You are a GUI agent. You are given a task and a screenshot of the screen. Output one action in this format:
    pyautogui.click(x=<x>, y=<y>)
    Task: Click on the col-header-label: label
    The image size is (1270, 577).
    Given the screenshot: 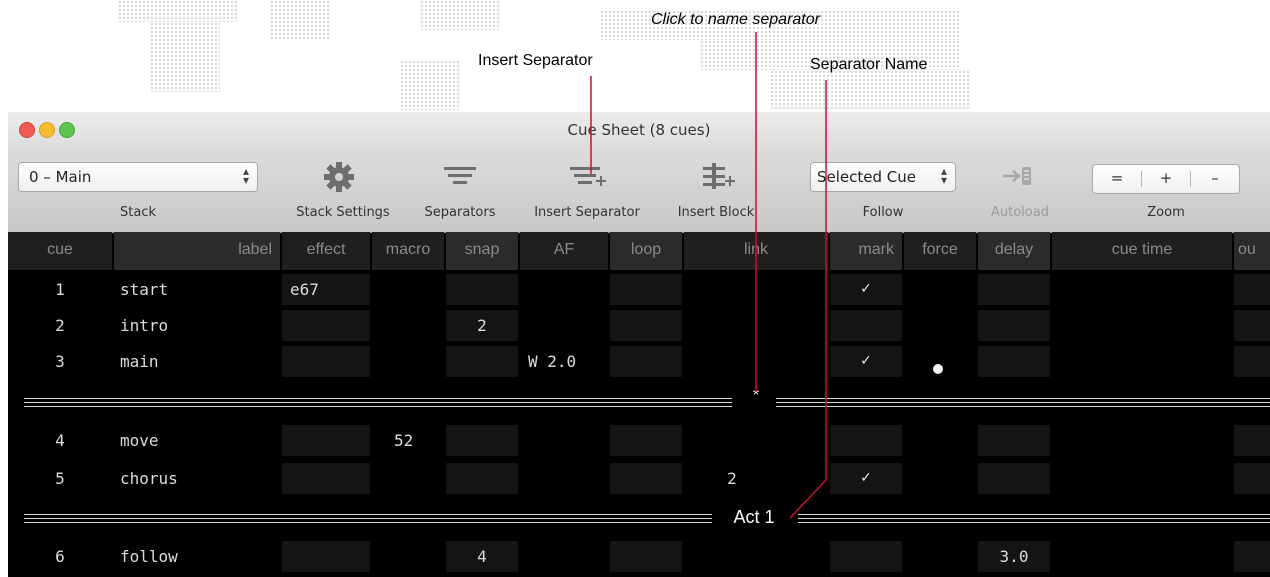 What is the action you would take?
    pyautogui.click(x=197, y=251)
    